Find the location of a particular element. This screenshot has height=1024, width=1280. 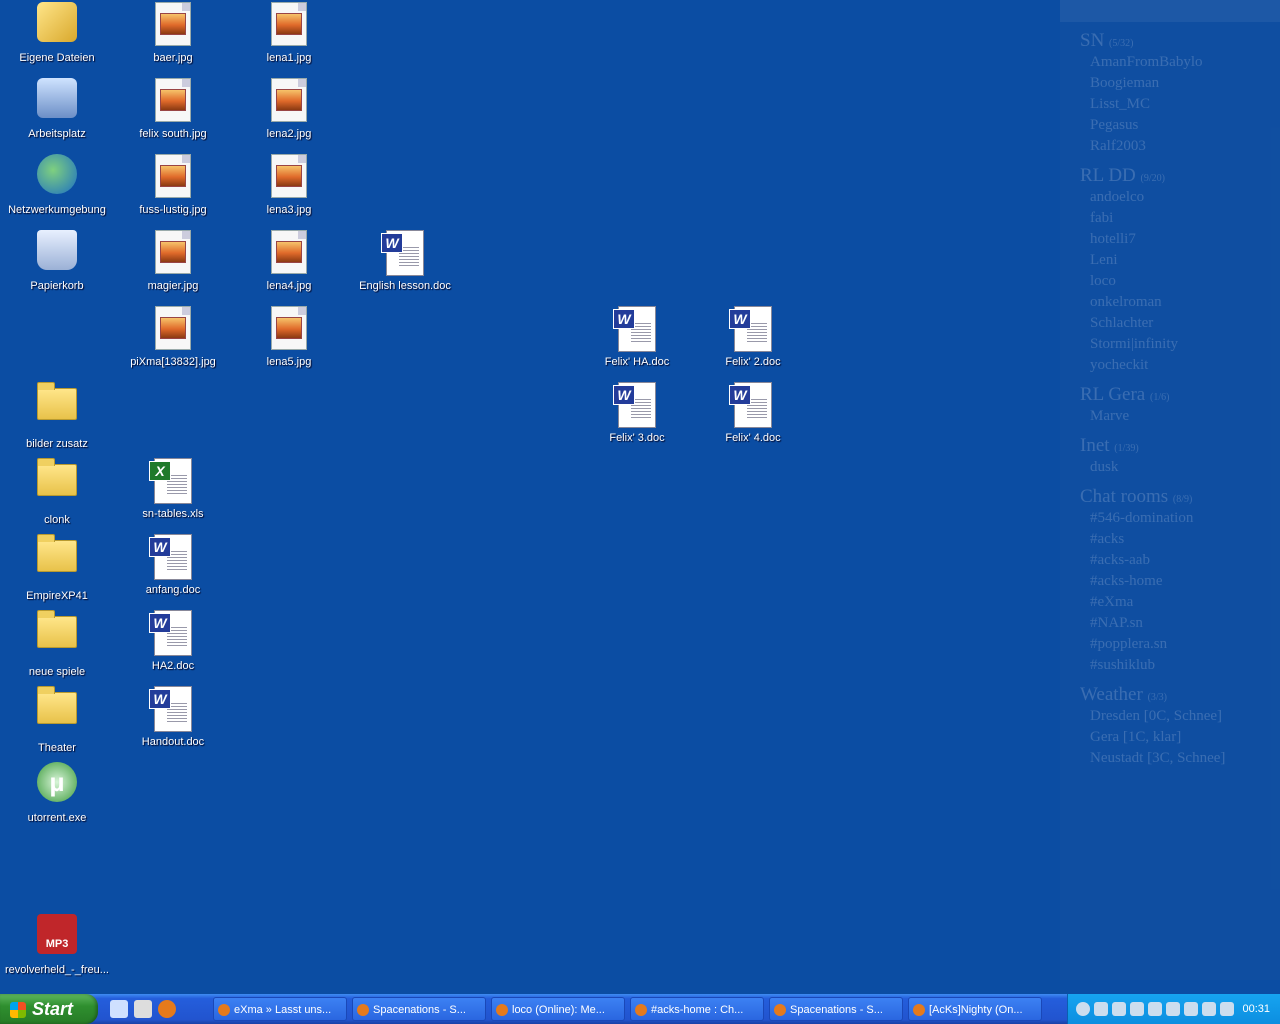

contact-item: dusk is located at coordinates (1170, 467).